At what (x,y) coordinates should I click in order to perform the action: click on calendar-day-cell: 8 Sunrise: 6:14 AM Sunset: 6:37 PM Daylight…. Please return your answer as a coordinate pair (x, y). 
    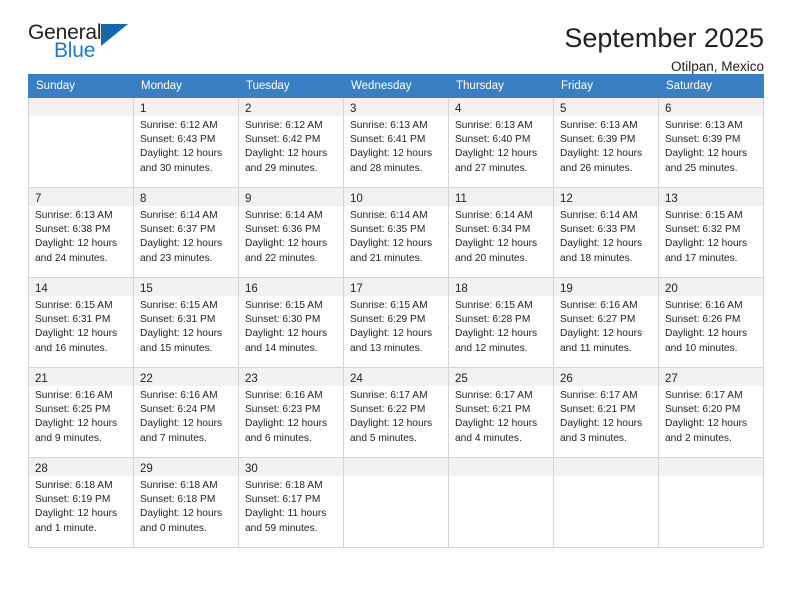
    Looking at the image, I should click on (186, 232).